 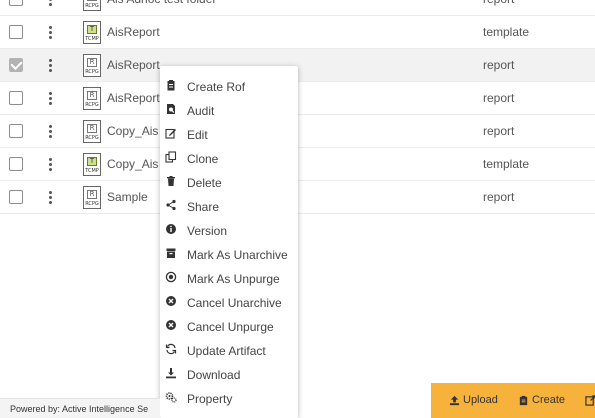 I want to click on artifact-name: Sample, so click(x=127, y=197).